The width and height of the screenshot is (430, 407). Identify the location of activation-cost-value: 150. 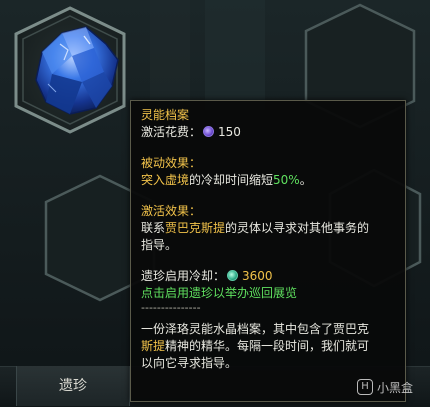
(229, 132).